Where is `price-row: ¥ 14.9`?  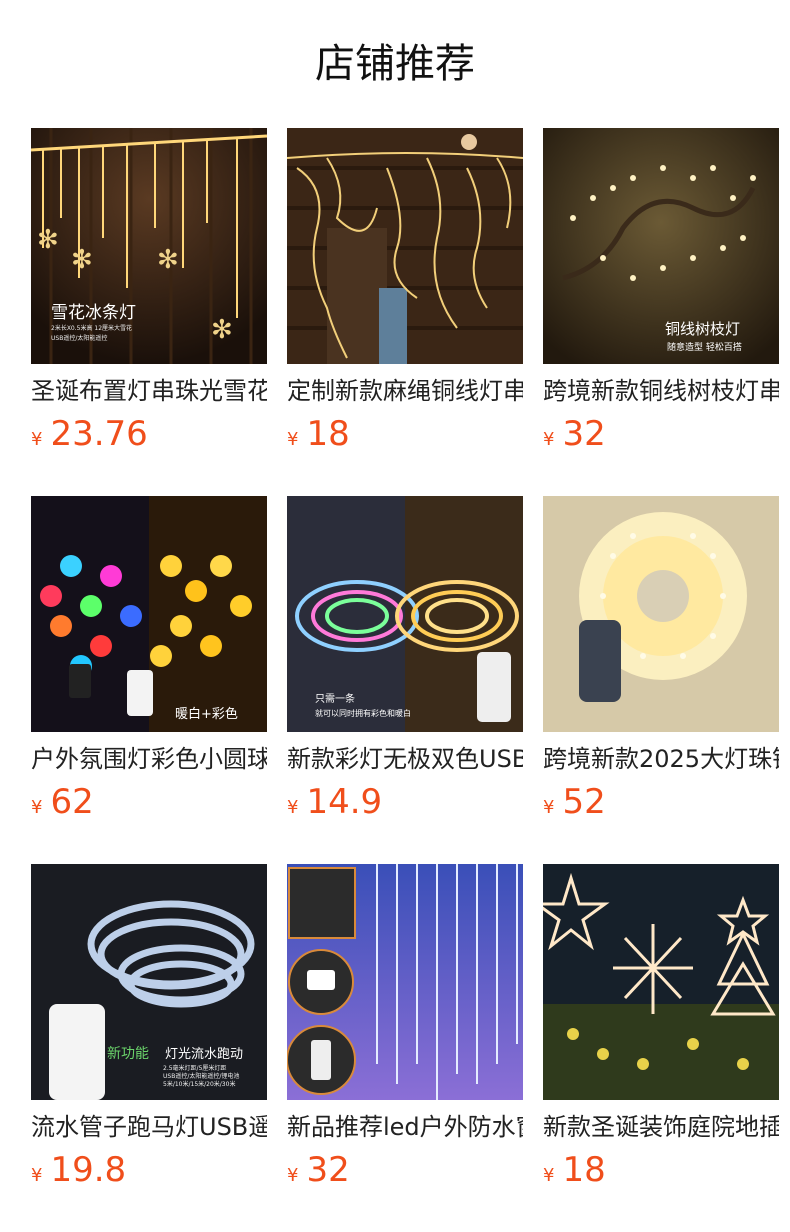 price-row: ¥ 14.9 is located at coordinates (334, 804).